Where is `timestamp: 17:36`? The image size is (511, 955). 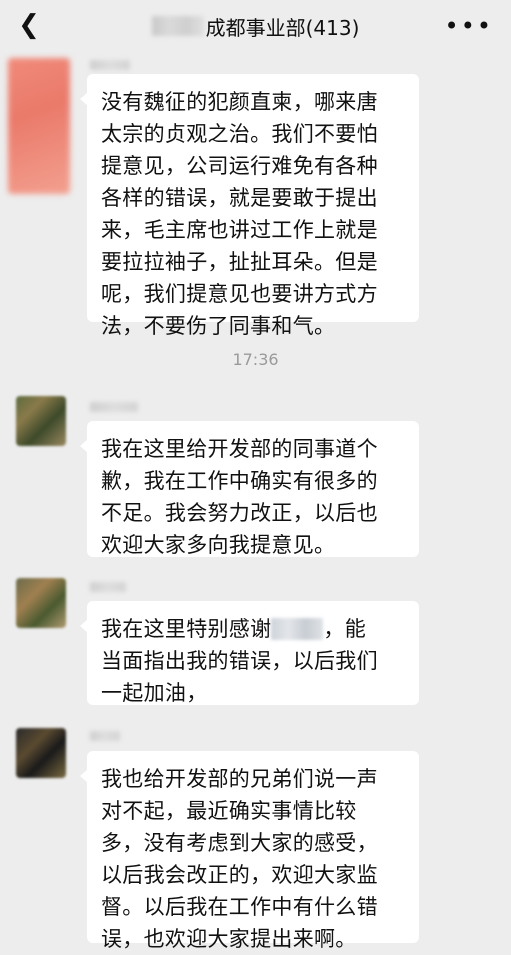
timestamp: 17:36 is located at coordinates (255, 359).